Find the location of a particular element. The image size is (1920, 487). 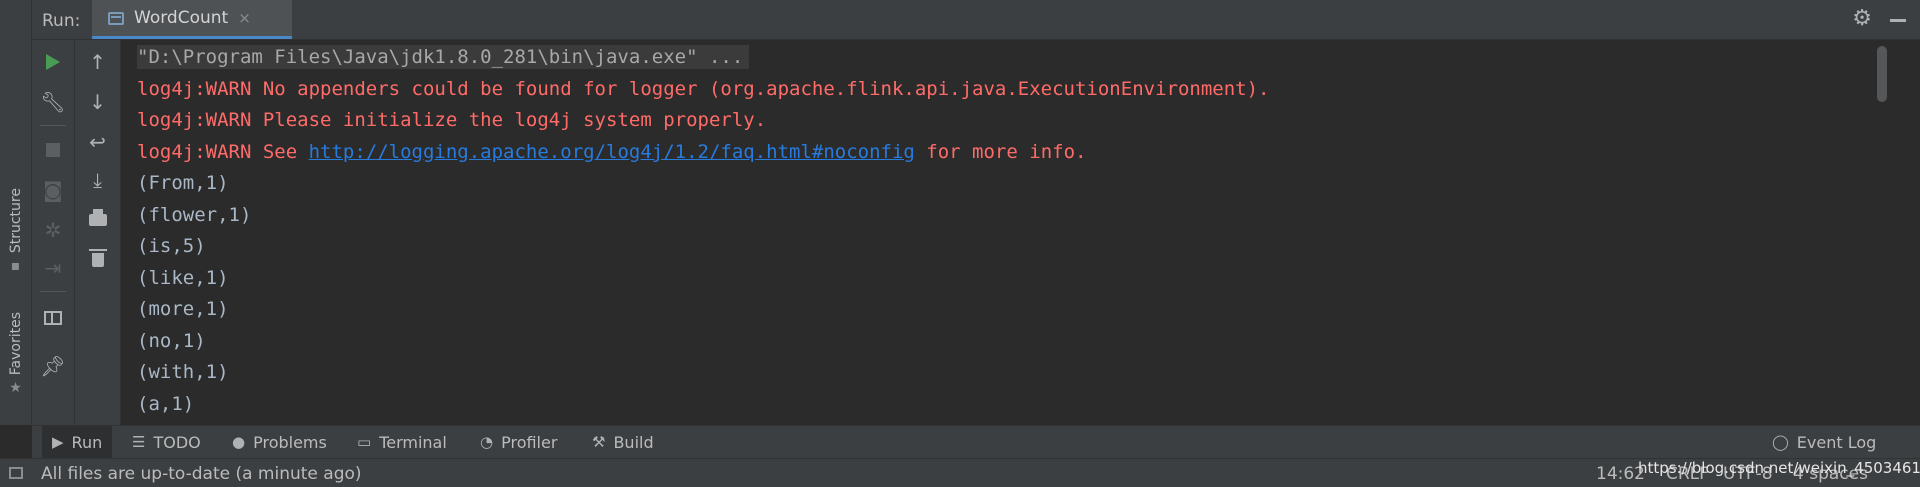

stop-icon is located at coordinates (53, 150).